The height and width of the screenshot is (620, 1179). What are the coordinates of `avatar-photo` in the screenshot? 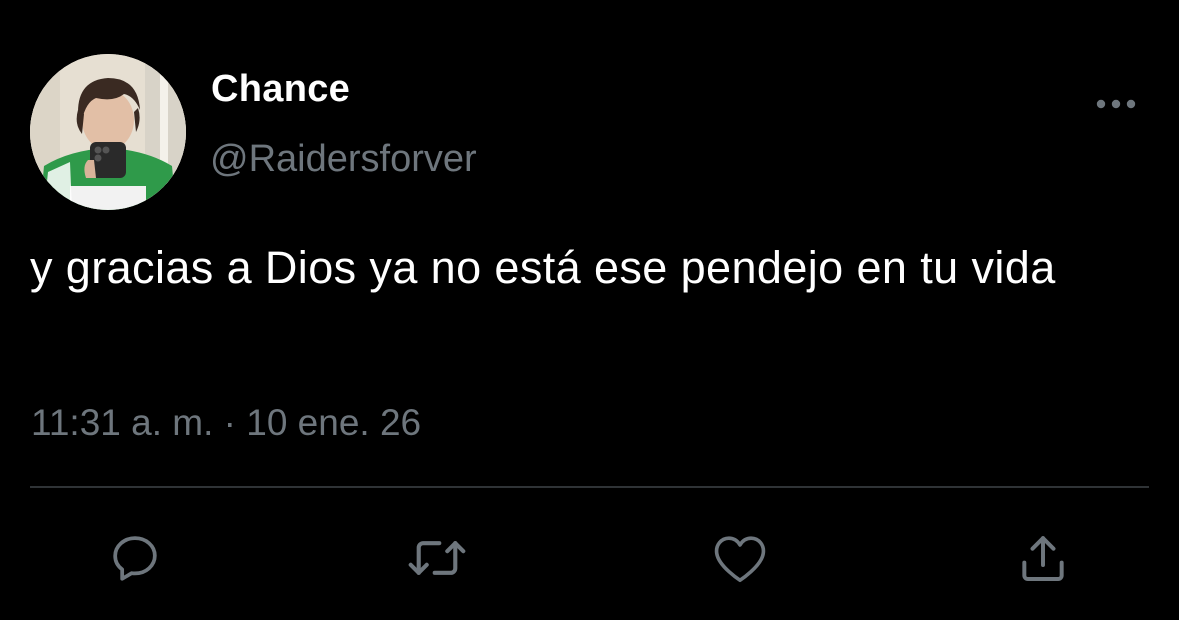 It's located at (108, 132).